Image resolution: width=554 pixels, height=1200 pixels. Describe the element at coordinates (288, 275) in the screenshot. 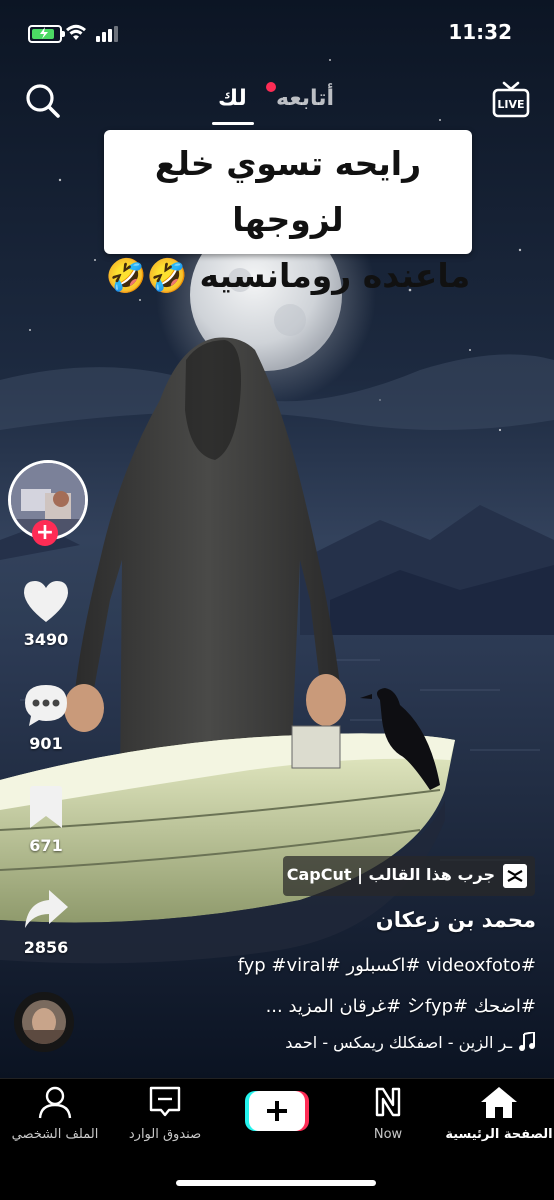

I see `caption-line-2: ماعنده رومانسيه 🤣🤣` at that location.